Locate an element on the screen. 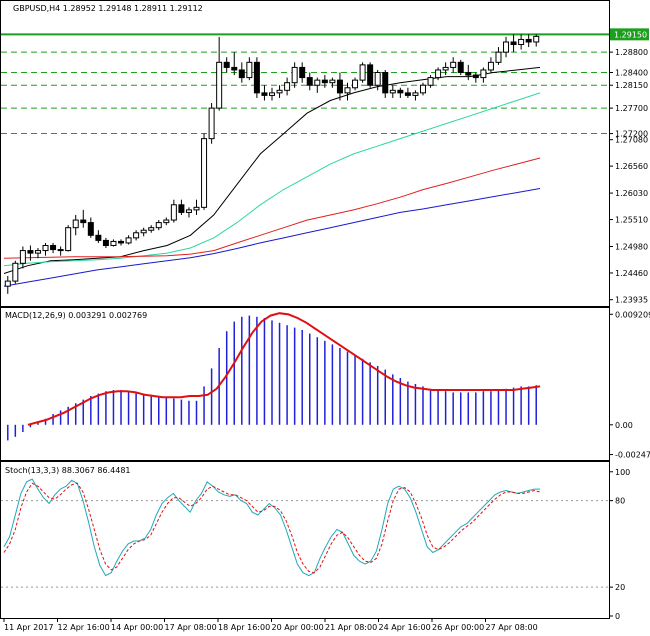 The height and width of the screenshot is (636, 650). stoch-tick-label: 0 is located at coordinates (617, 616).